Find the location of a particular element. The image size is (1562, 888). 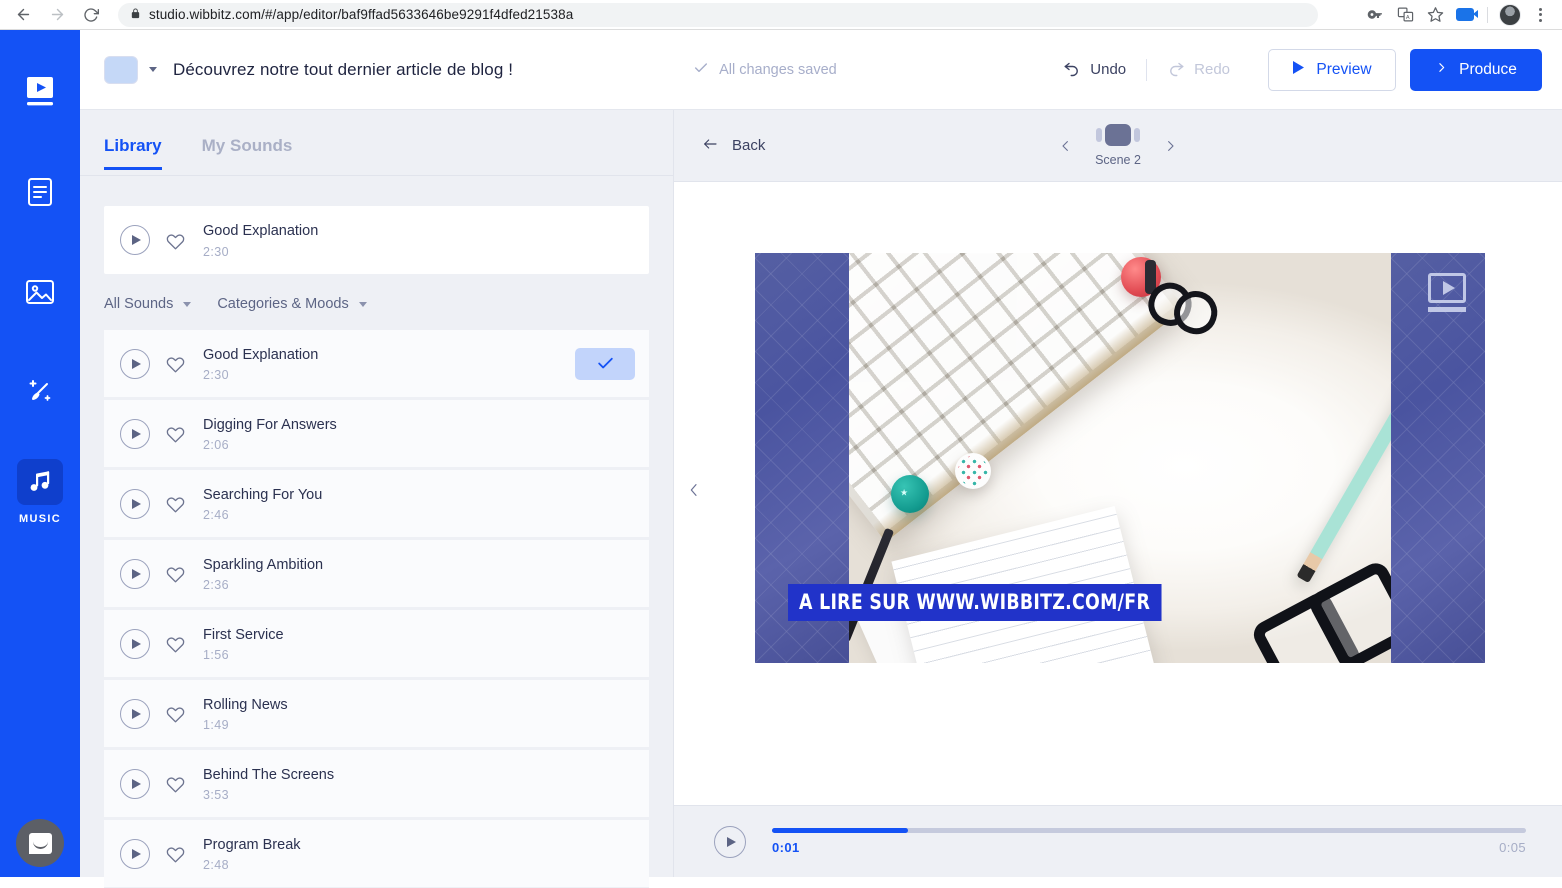

intercom-chat-icon is located at coordinates (40, 843).